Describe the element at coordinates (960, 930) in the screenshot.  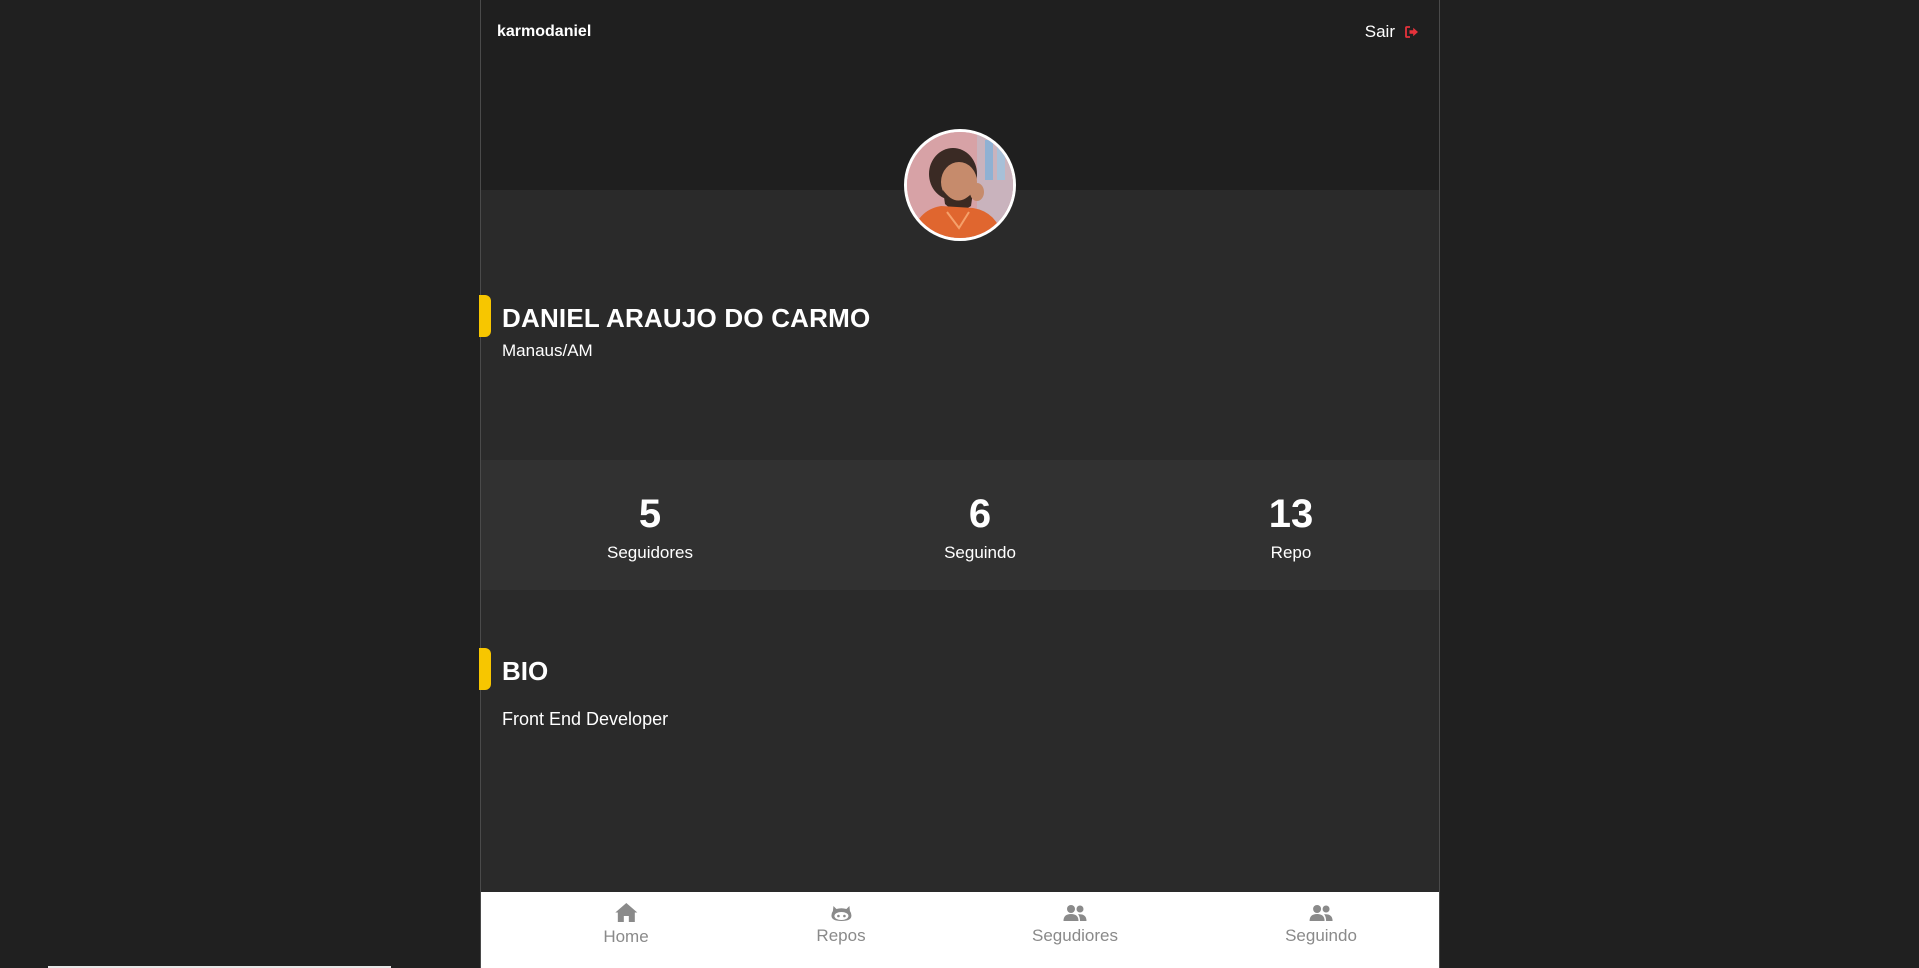
I see `bottom-nav: Home Repos Segudiores Seguindo` at that location.